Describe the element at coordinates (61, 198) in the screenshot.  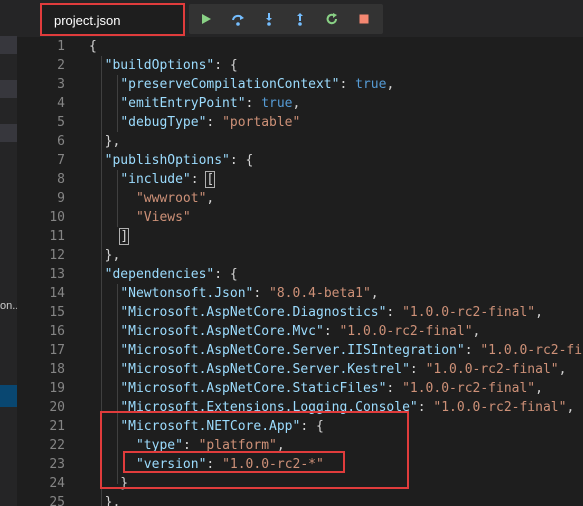
I see `line-number: 9` at that location.